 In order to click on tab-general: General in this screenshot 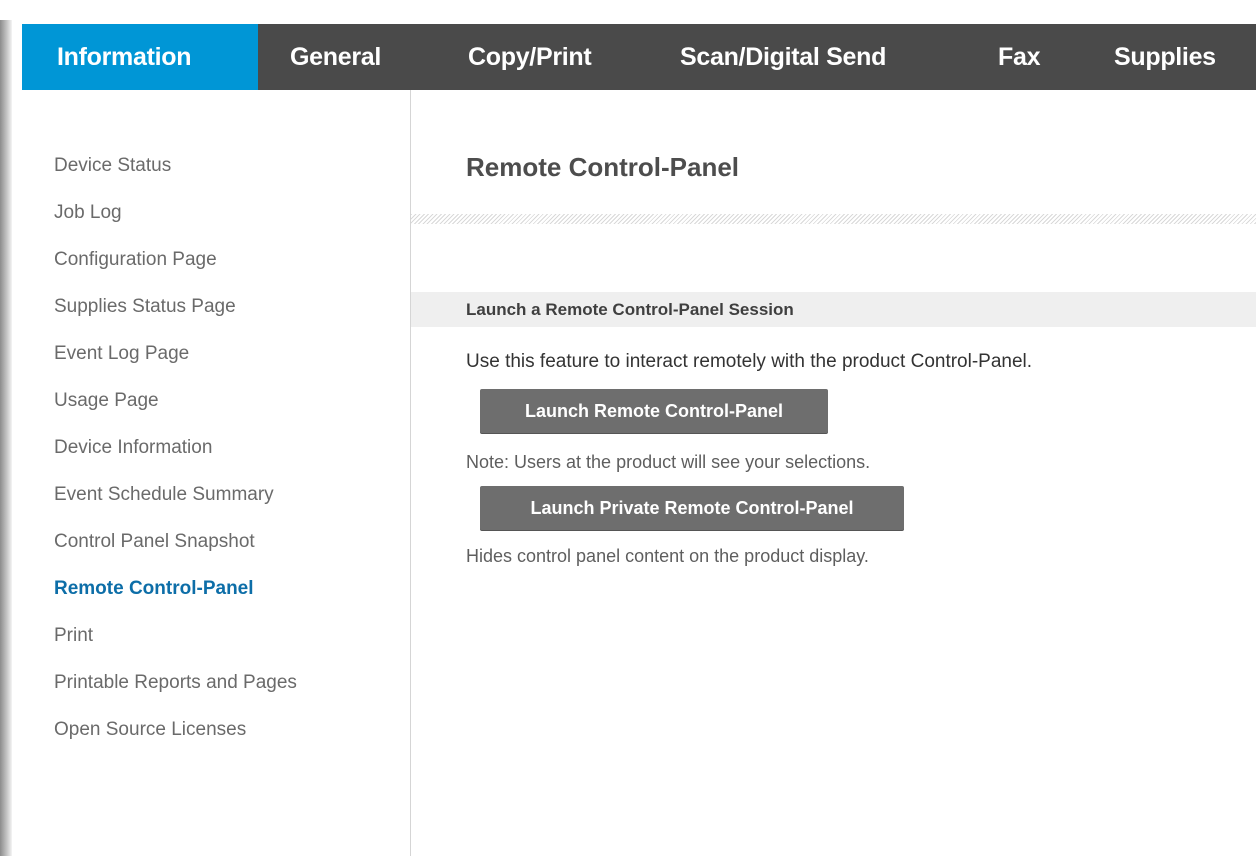, I will do `click(358, 57)`.